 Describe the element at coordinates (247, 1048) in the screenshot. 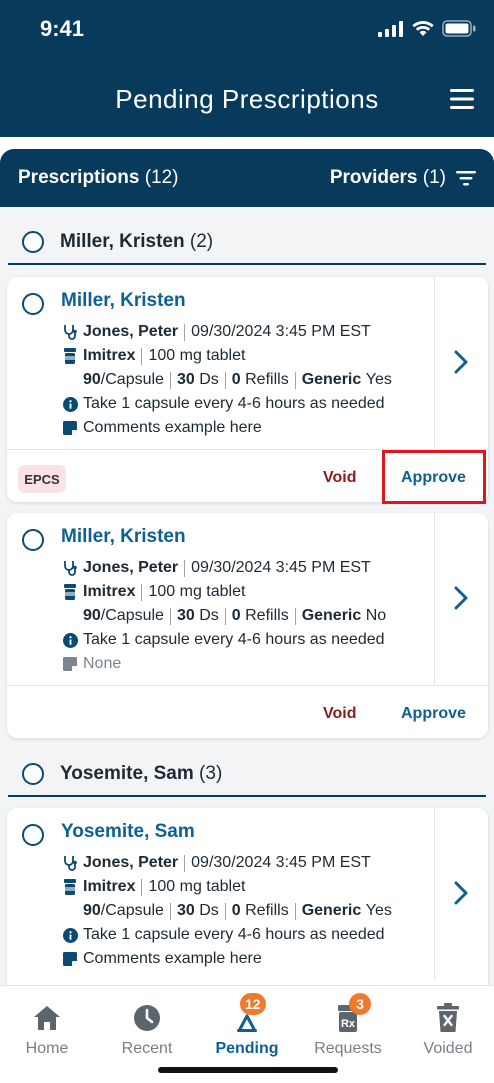

I see `tab-label: Pending` at that location.